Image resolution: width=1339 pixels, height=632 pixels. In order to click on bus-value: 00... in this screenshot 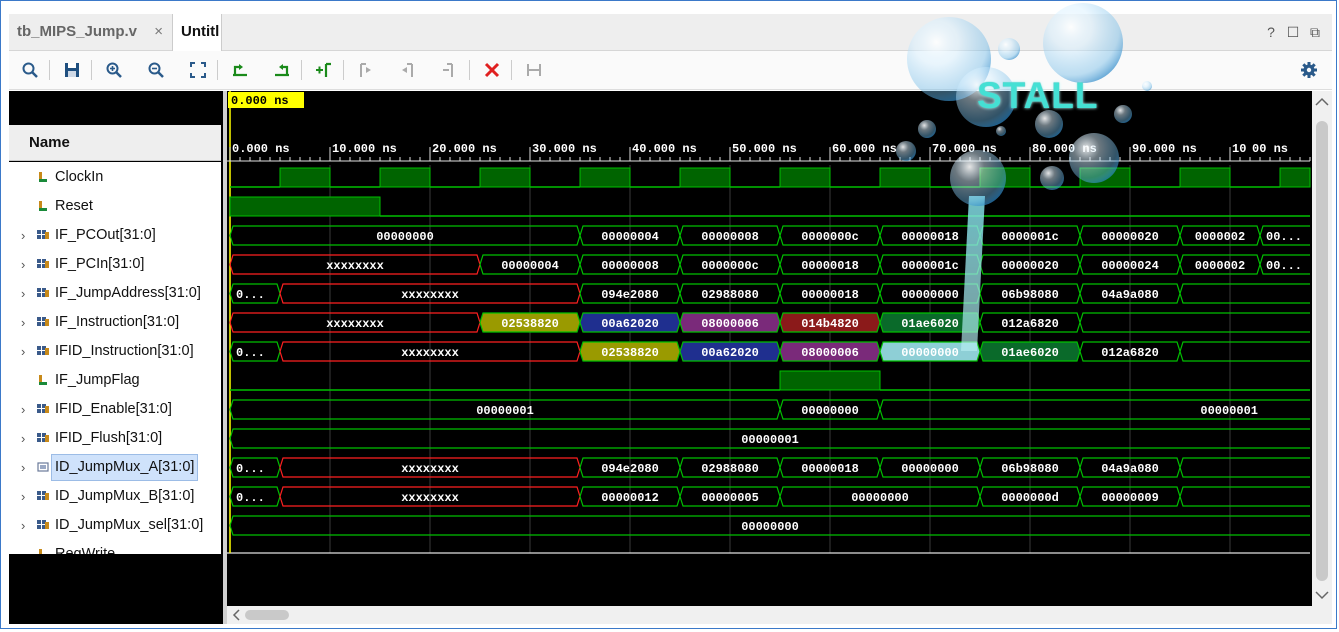, I will do `click(1284, 237)`.